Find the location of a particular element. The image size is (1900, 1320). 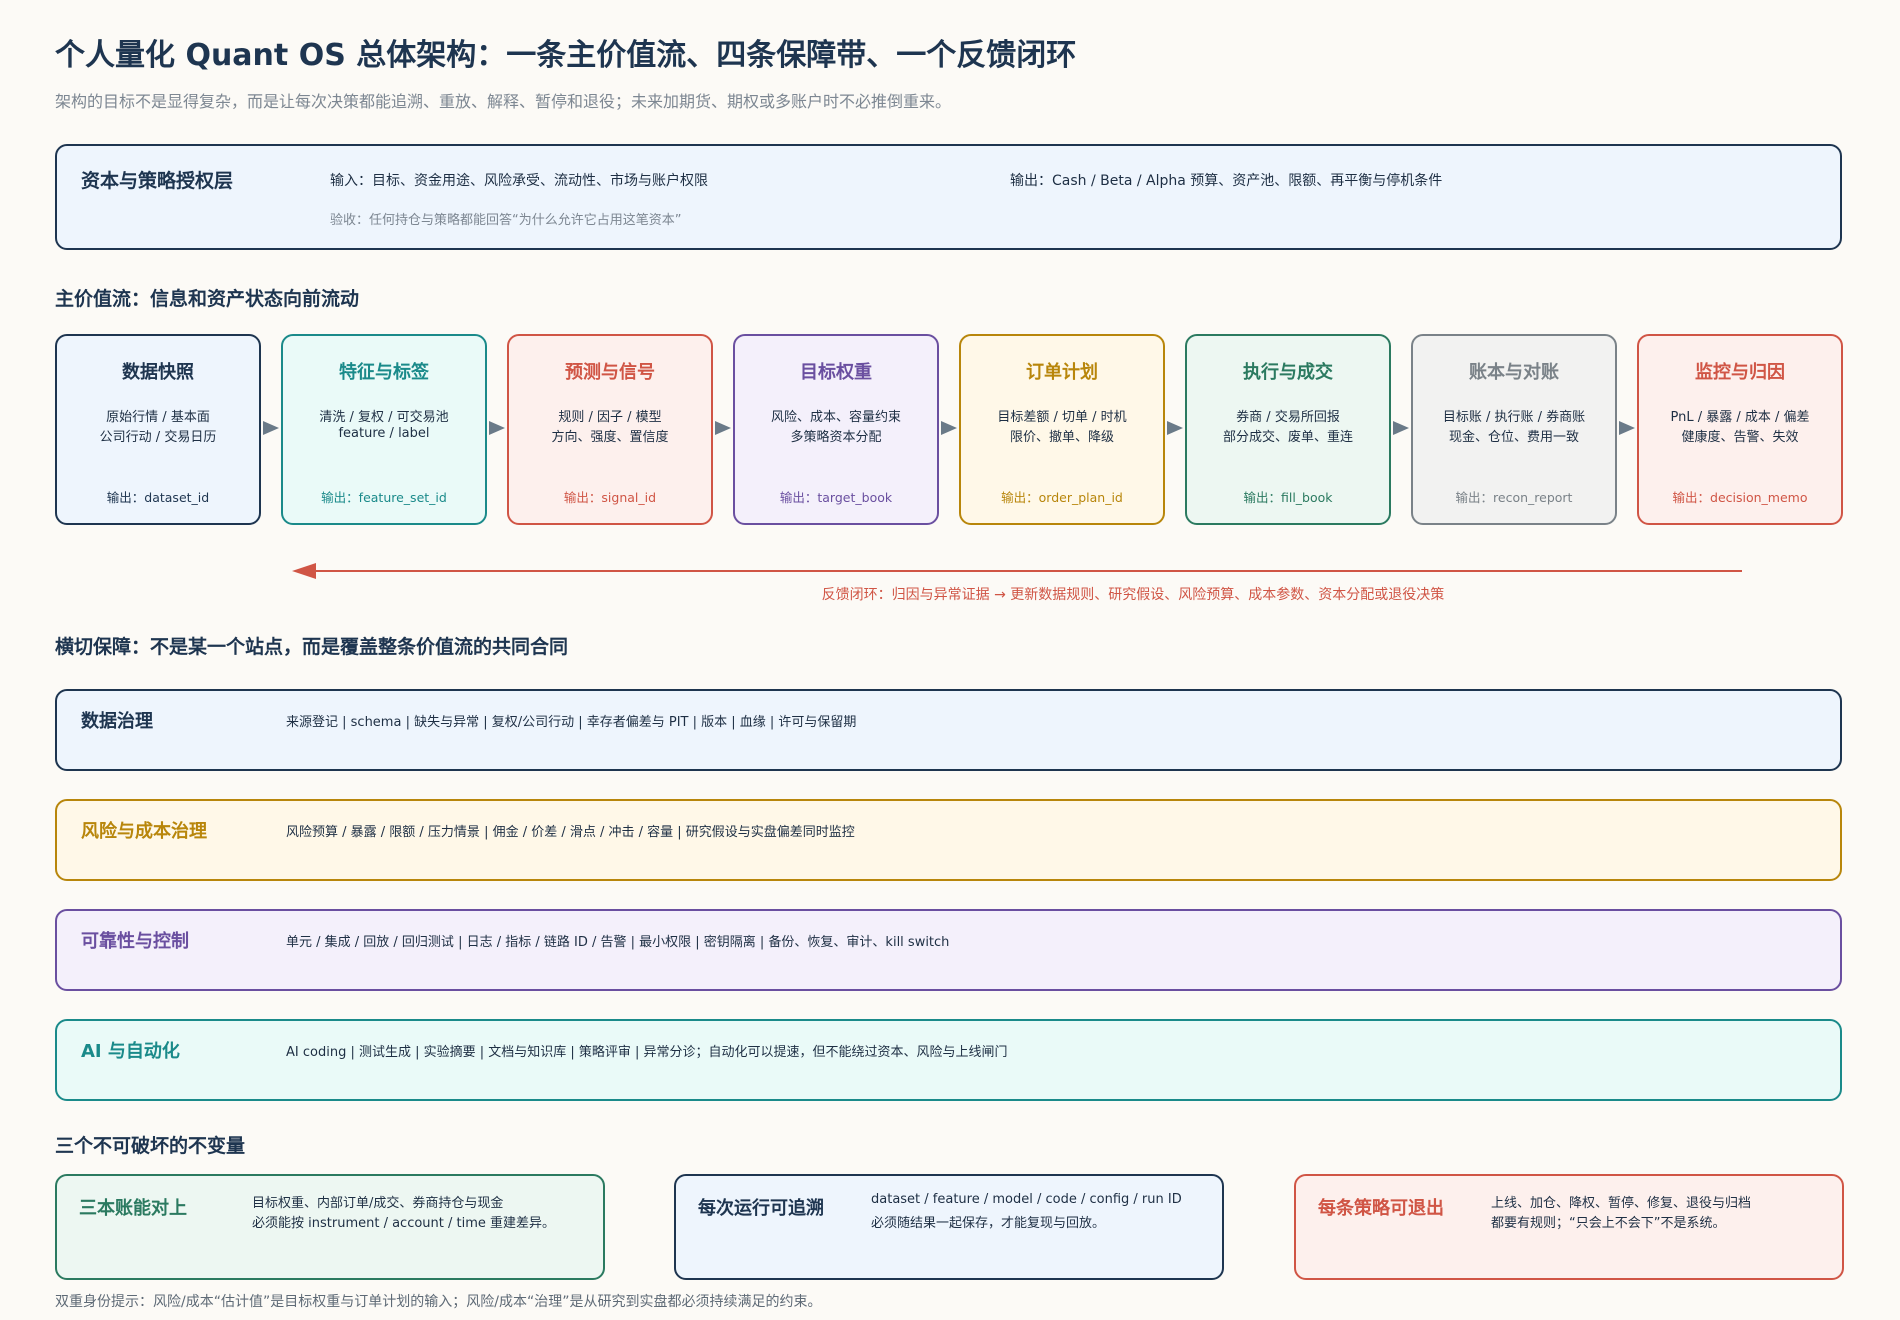

invariant-line-1: 目标权重、内部订单/成交、券商持仓与现金 is located at coordinates (378, 1203).